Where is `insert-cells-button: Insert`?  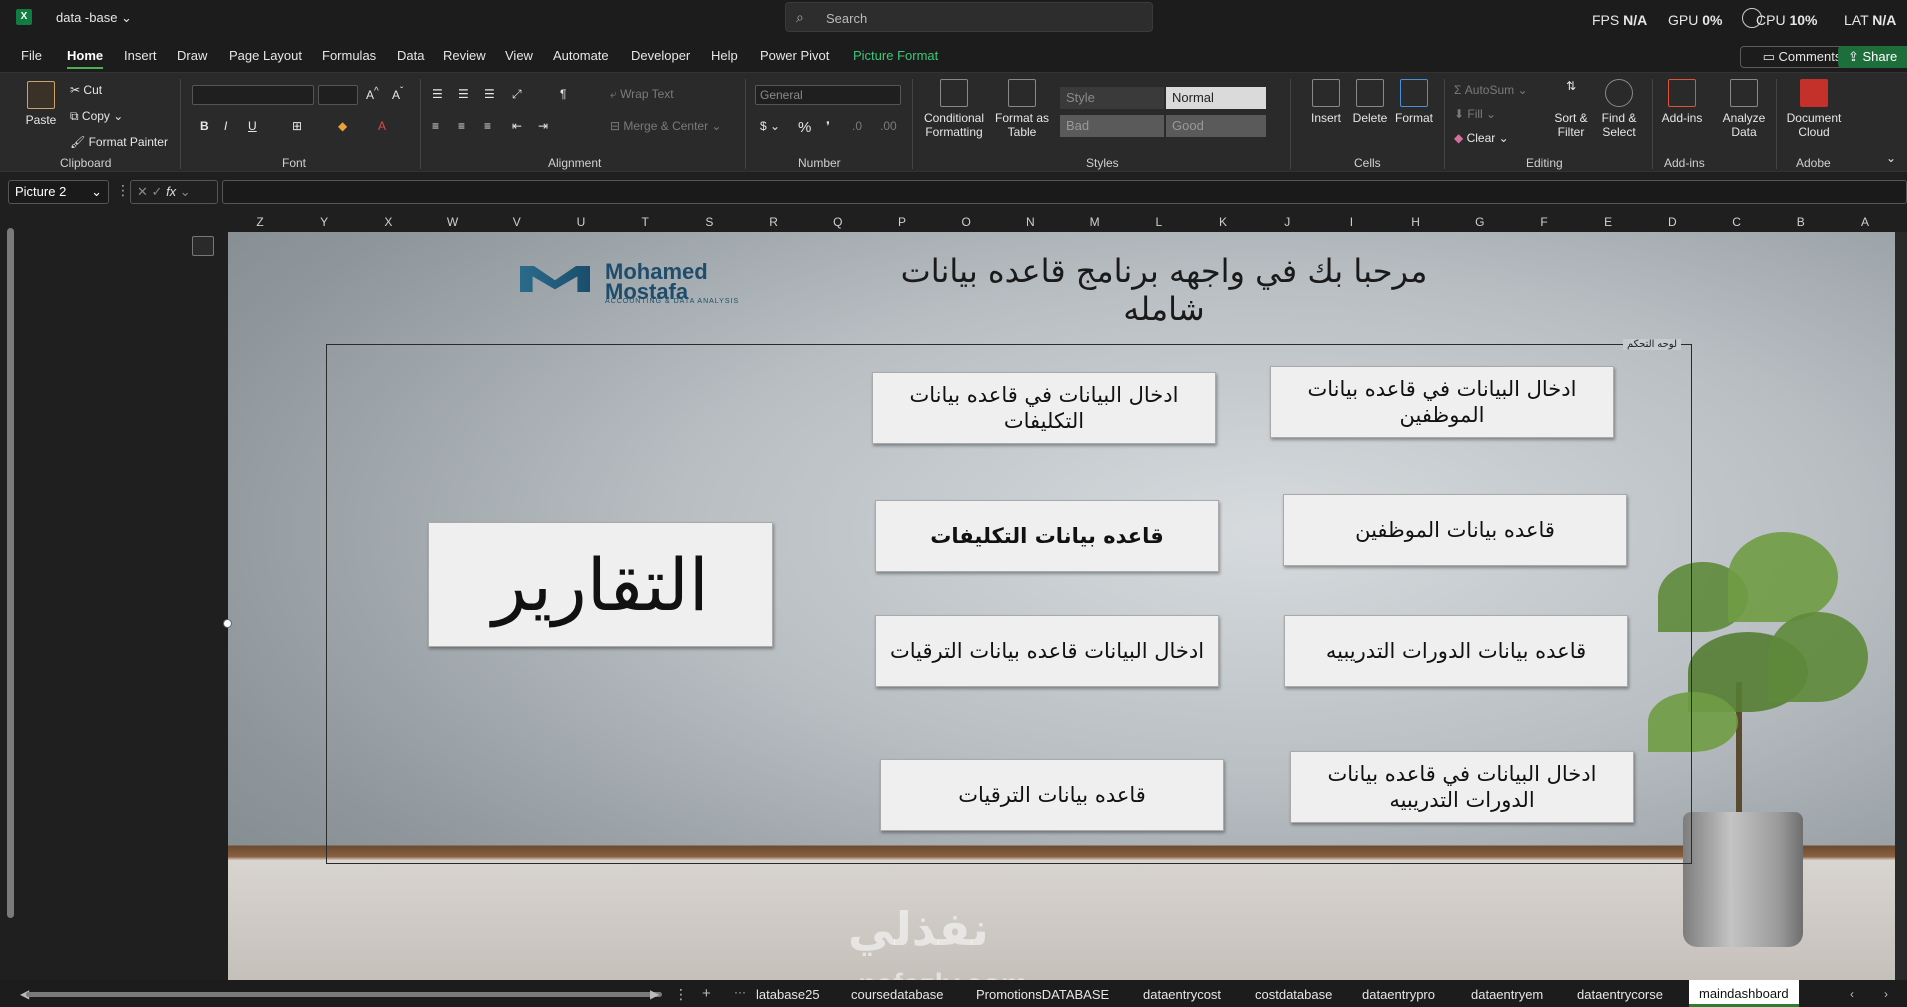 insert-cells-button: Insert is located at coordinates (1326, 102).